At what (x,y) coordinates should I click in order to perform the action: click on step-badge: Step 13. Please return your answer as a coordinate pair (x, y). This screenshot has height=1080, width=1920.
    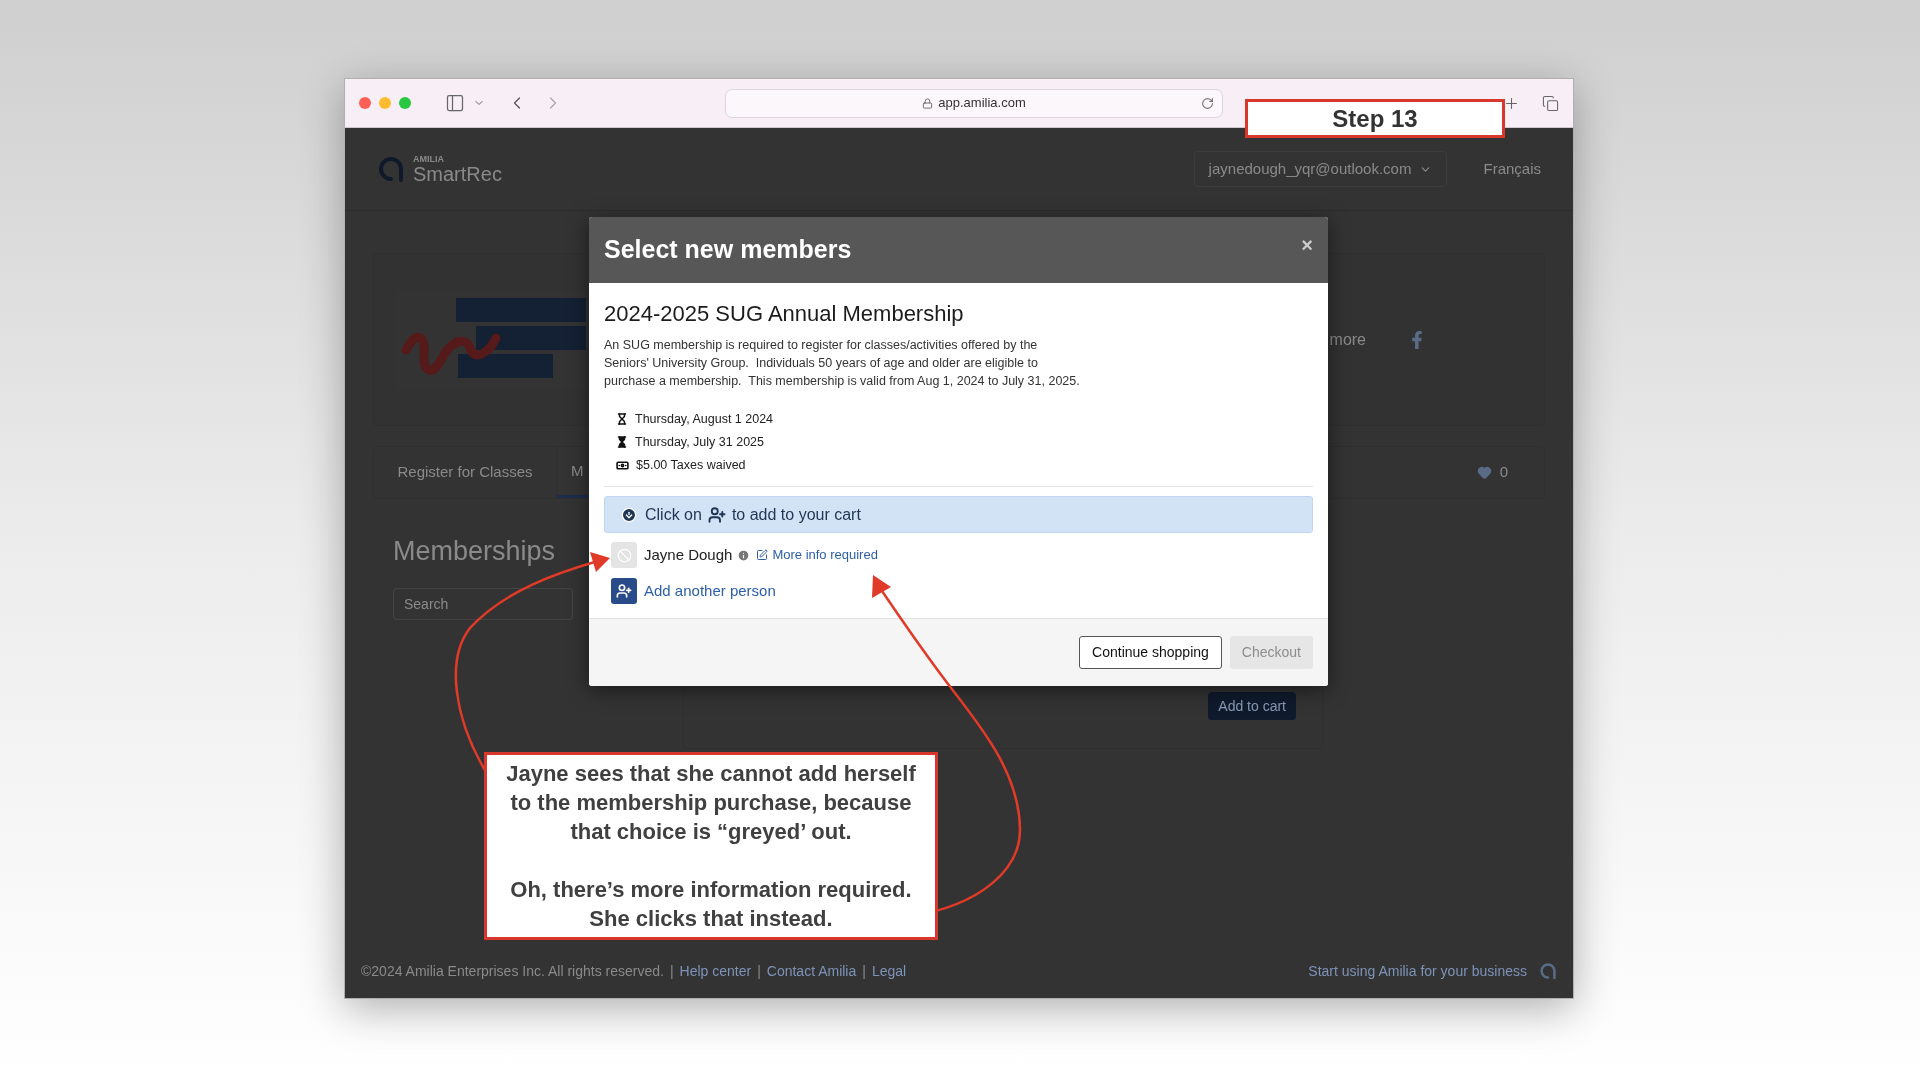
    Looking at the image, I should click on (1375, 118).